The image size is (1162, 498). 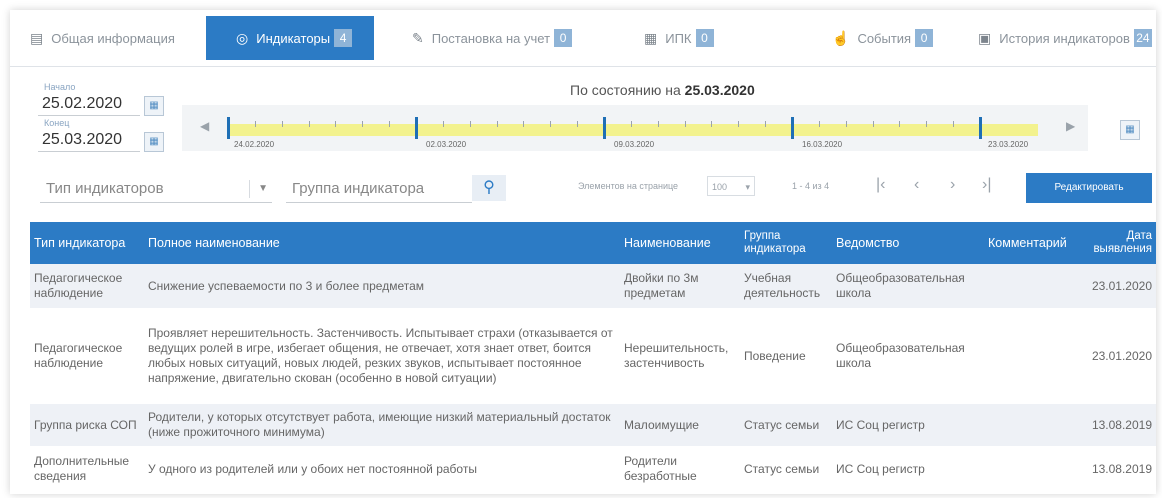 What do you see at coordinates (254, 144) in the screenshot?
I see `timeline-date-label: 24.02.2020` at bounding box center [254, 144].